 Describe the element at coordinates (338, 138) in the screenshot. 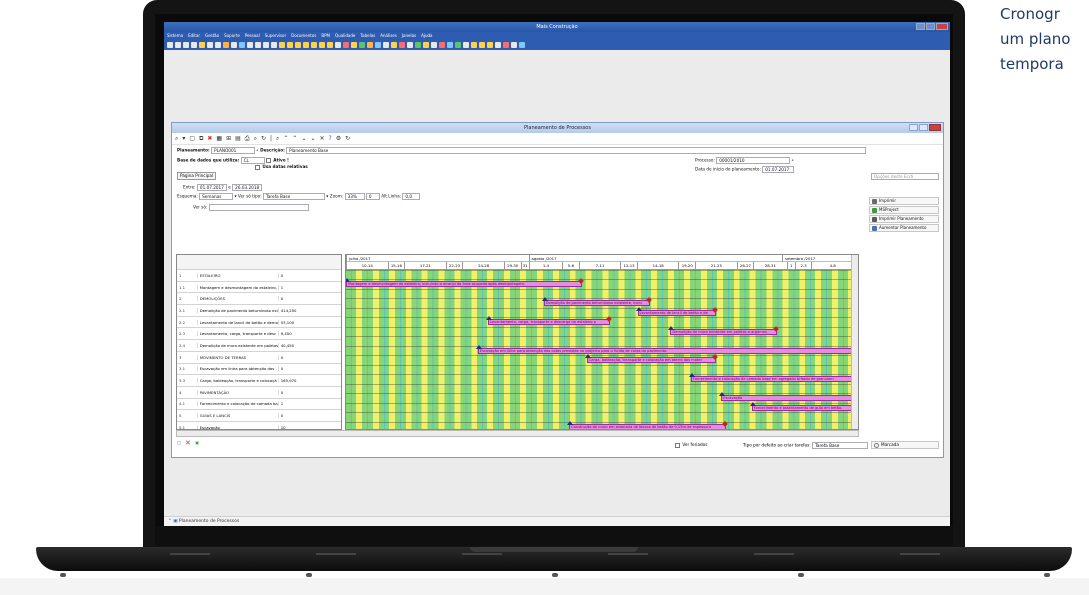

I see `settings-icon: ⚙` at that location.